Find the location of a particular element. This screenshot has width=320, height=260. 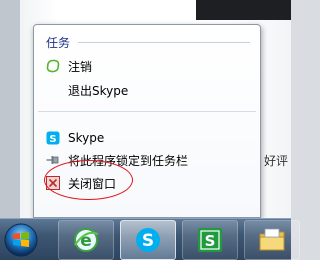

menu-item-skype-app: S Skype is located at coordinates (149, 138).